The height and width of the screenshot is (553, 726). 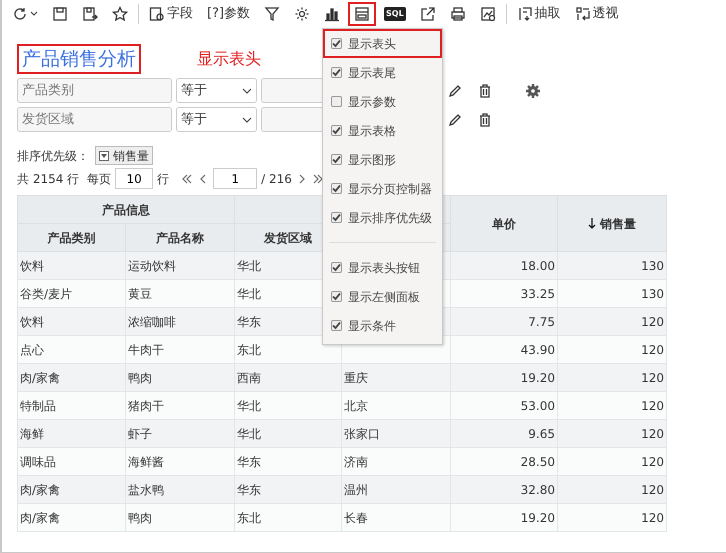 I want to click on table-cell: 黄豆, so click(x=180, y=294).